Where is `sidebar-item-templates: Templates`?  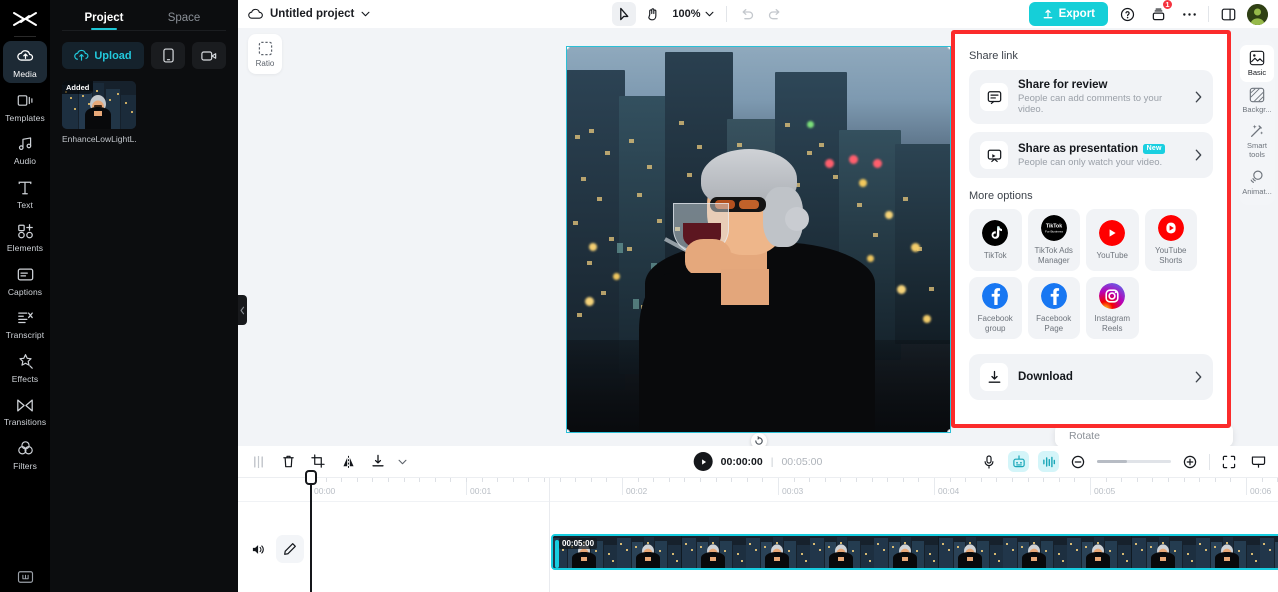
sidebar-item-templates: Templates is located at coordinates (25, 106).